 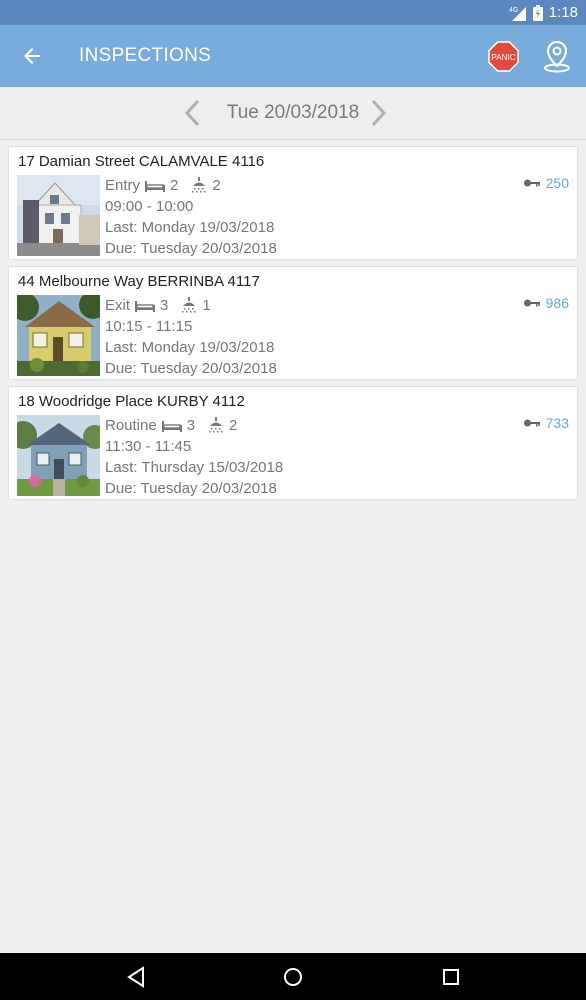 What do you see at coordinates (148, 446) in the screenshot?
I see `inspection-time: 11:30 - 11:45` at bounding box center [148, 446].